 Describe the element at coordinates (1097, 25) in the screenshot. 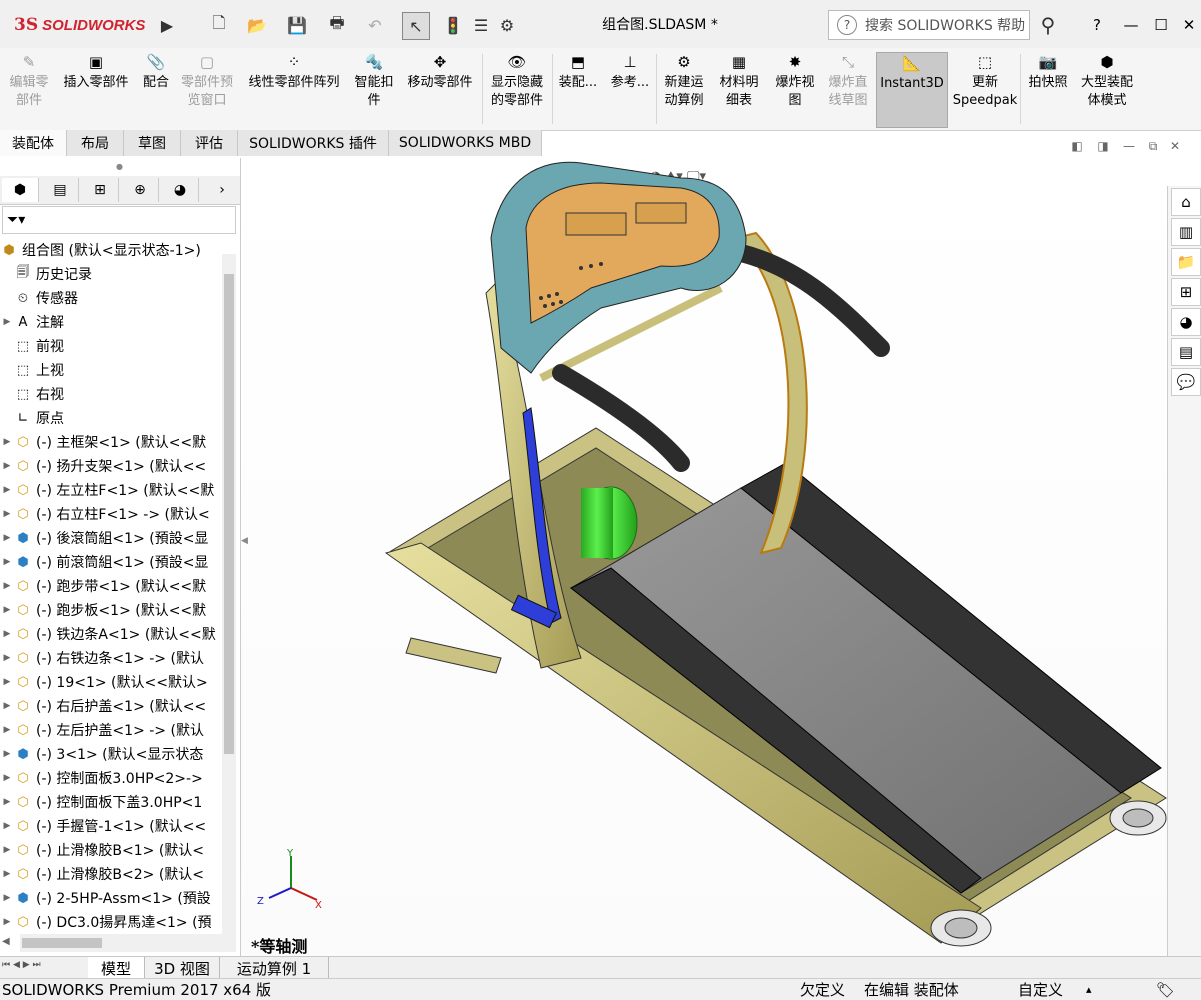

I see `help-button: ?` at that location.